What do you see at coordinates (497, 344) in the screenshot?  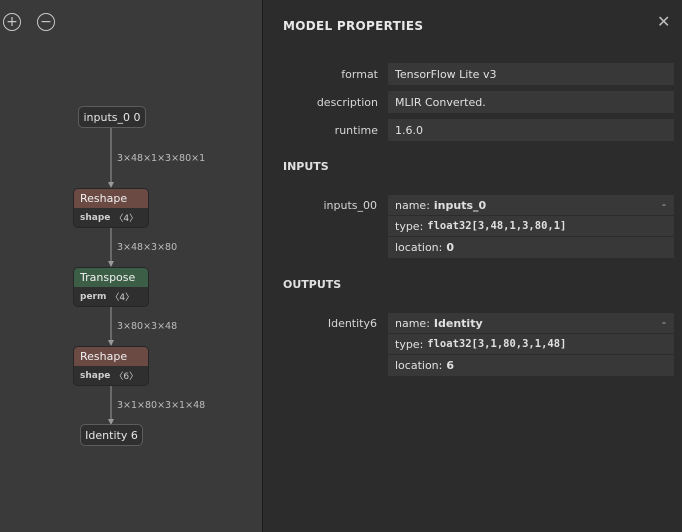 I see `type-value: float32[3,1,80,3,1,48]` at bounding box center [497, 344].